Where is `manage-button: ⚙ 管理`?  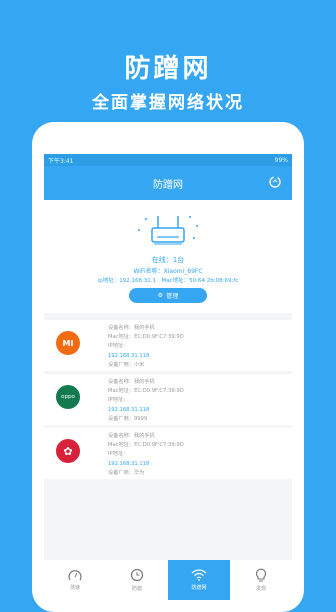
manage-button: ⚙ 管理 is located at coordinates (168, 295).